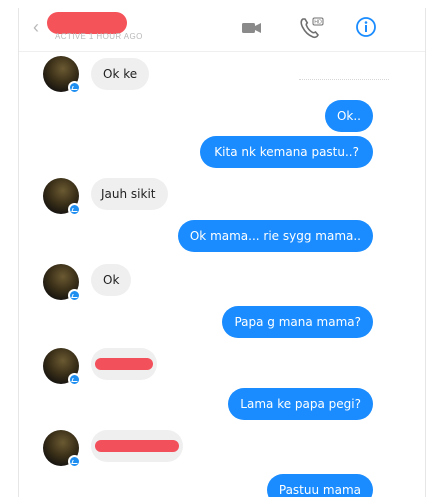 The width and height of the screenshot is (446, 497). What do you see at coordinates (36, 27) in the screenshot?
I see `chevron-left-icon: ‹` at bounding box center [36, 27].